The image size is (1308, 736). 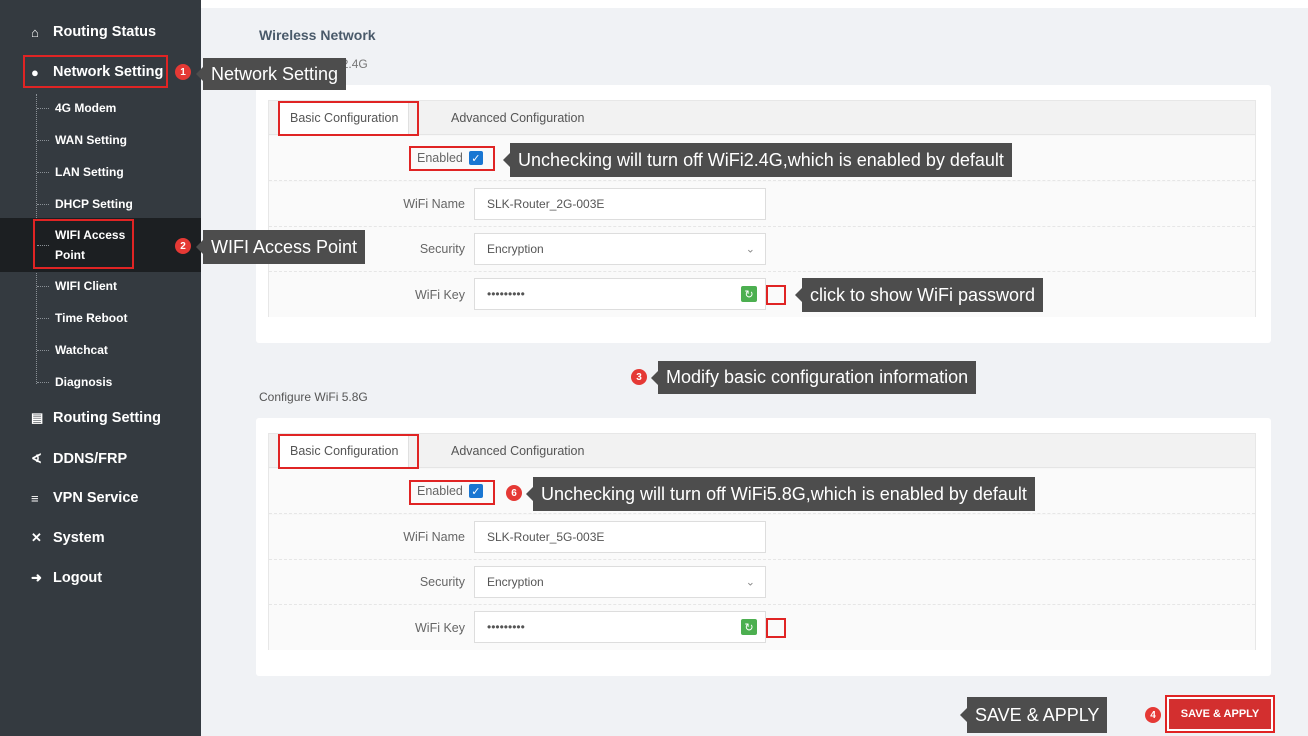 What do you see at coordinates (36, 458) in the screenshot?
I see `gauge-icon: ∢` at bounding box center [36, 458].